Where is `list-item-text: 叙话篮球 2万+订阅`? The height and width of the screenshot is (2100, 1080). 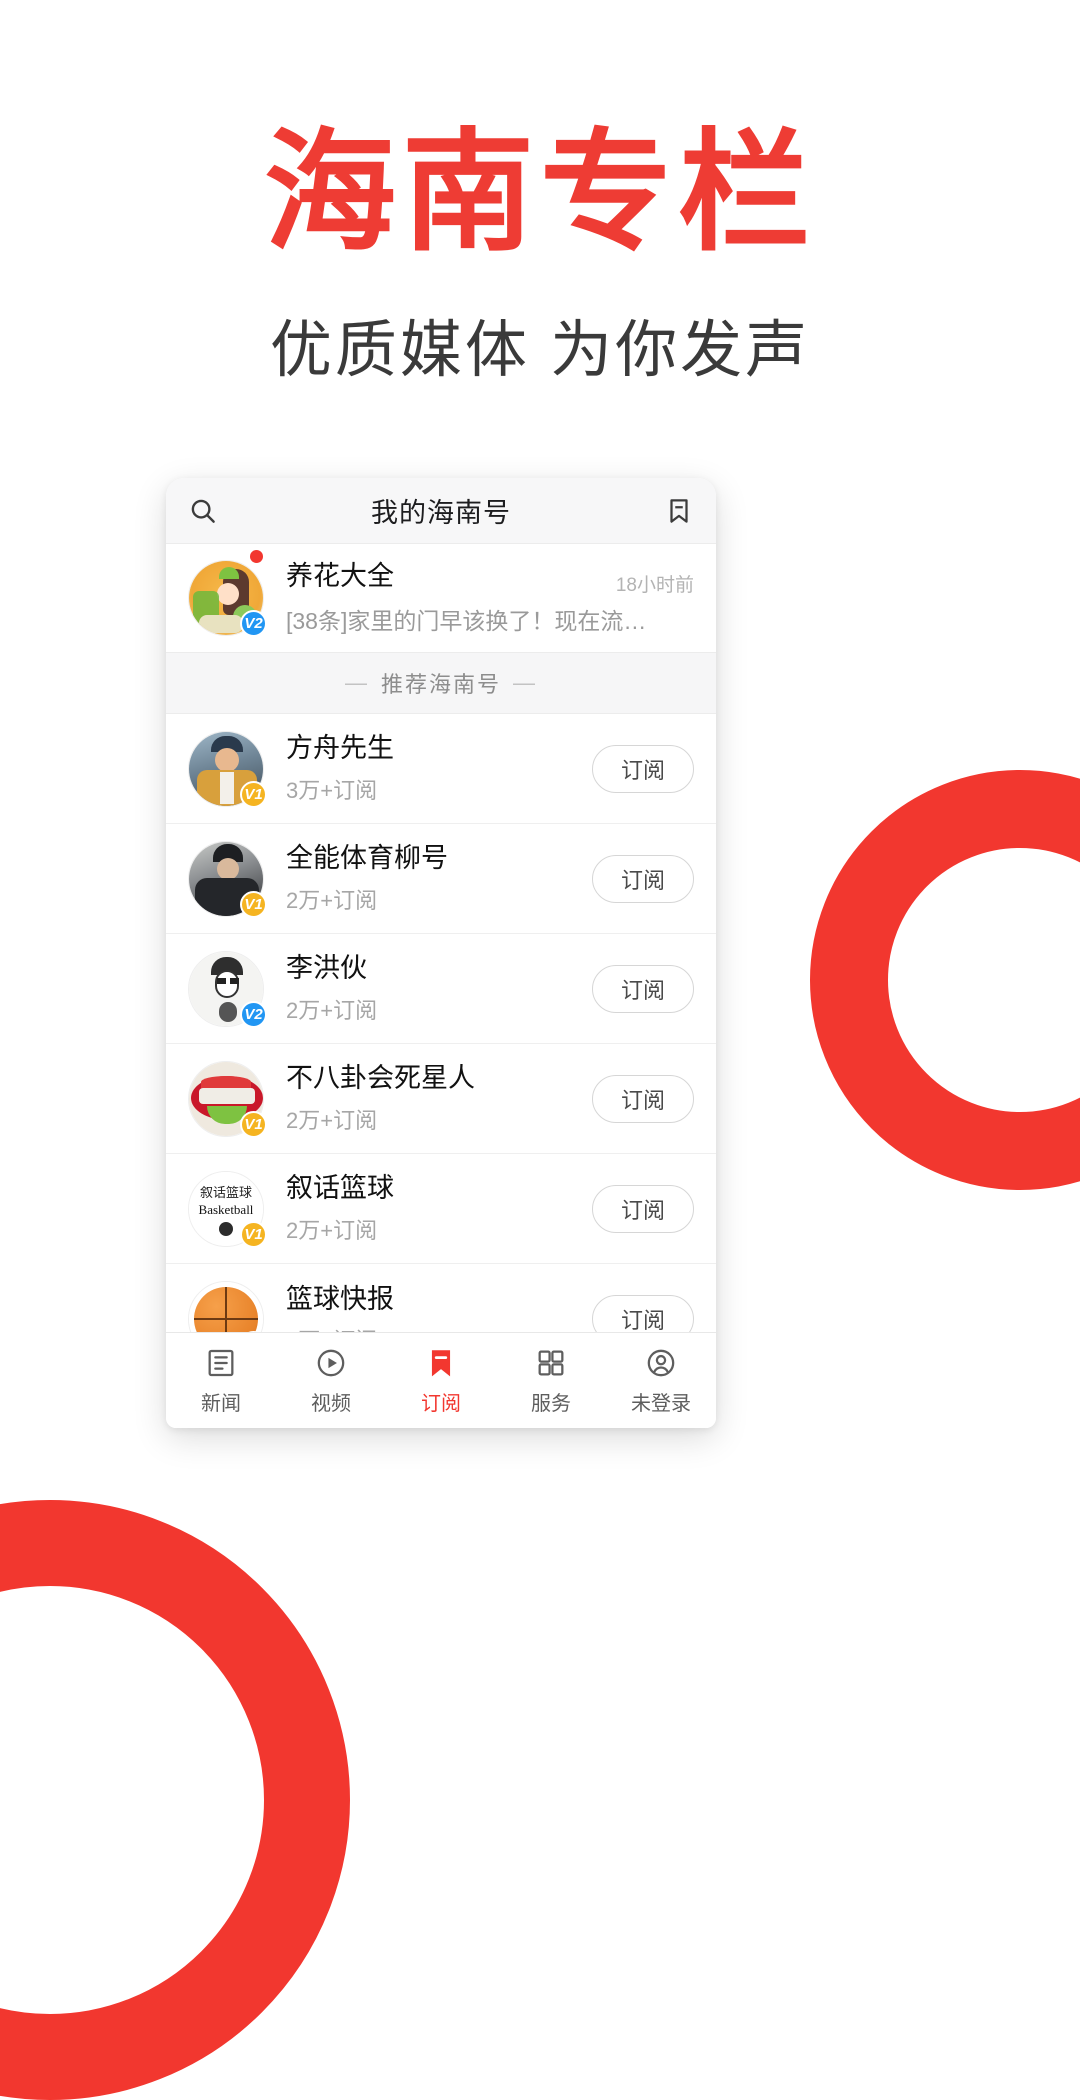
list-item-text: 叙话篮球 2万+订阅 is located at coordinates (439, 1208).